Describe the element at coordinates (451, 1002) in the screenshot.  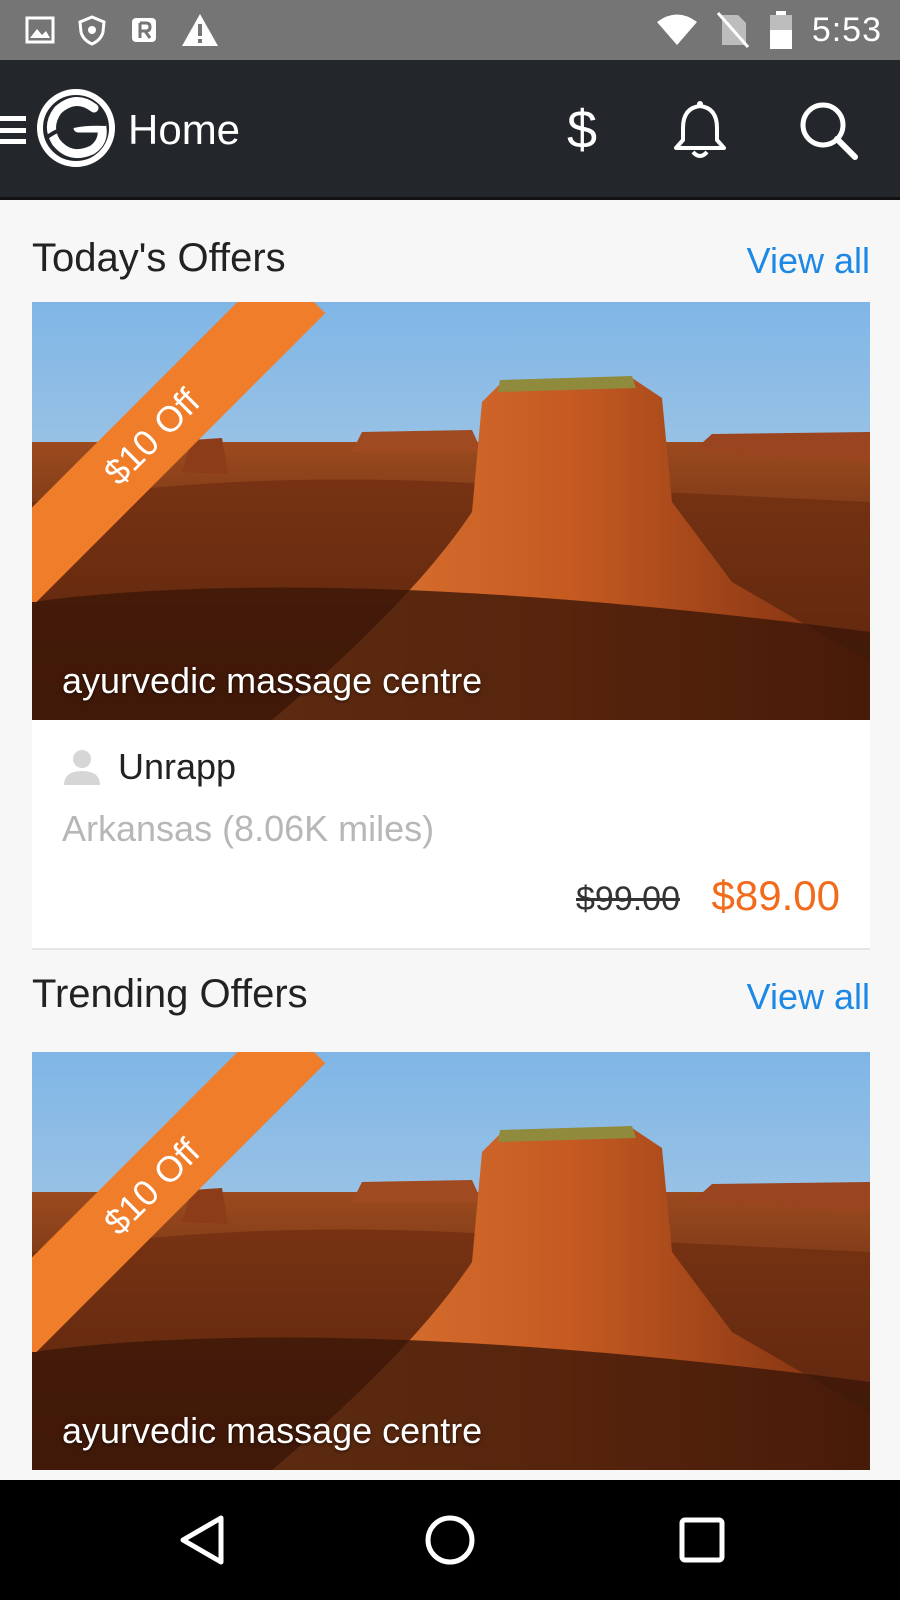
I see `trending-offers-header: Trending Offers View all` at that location.